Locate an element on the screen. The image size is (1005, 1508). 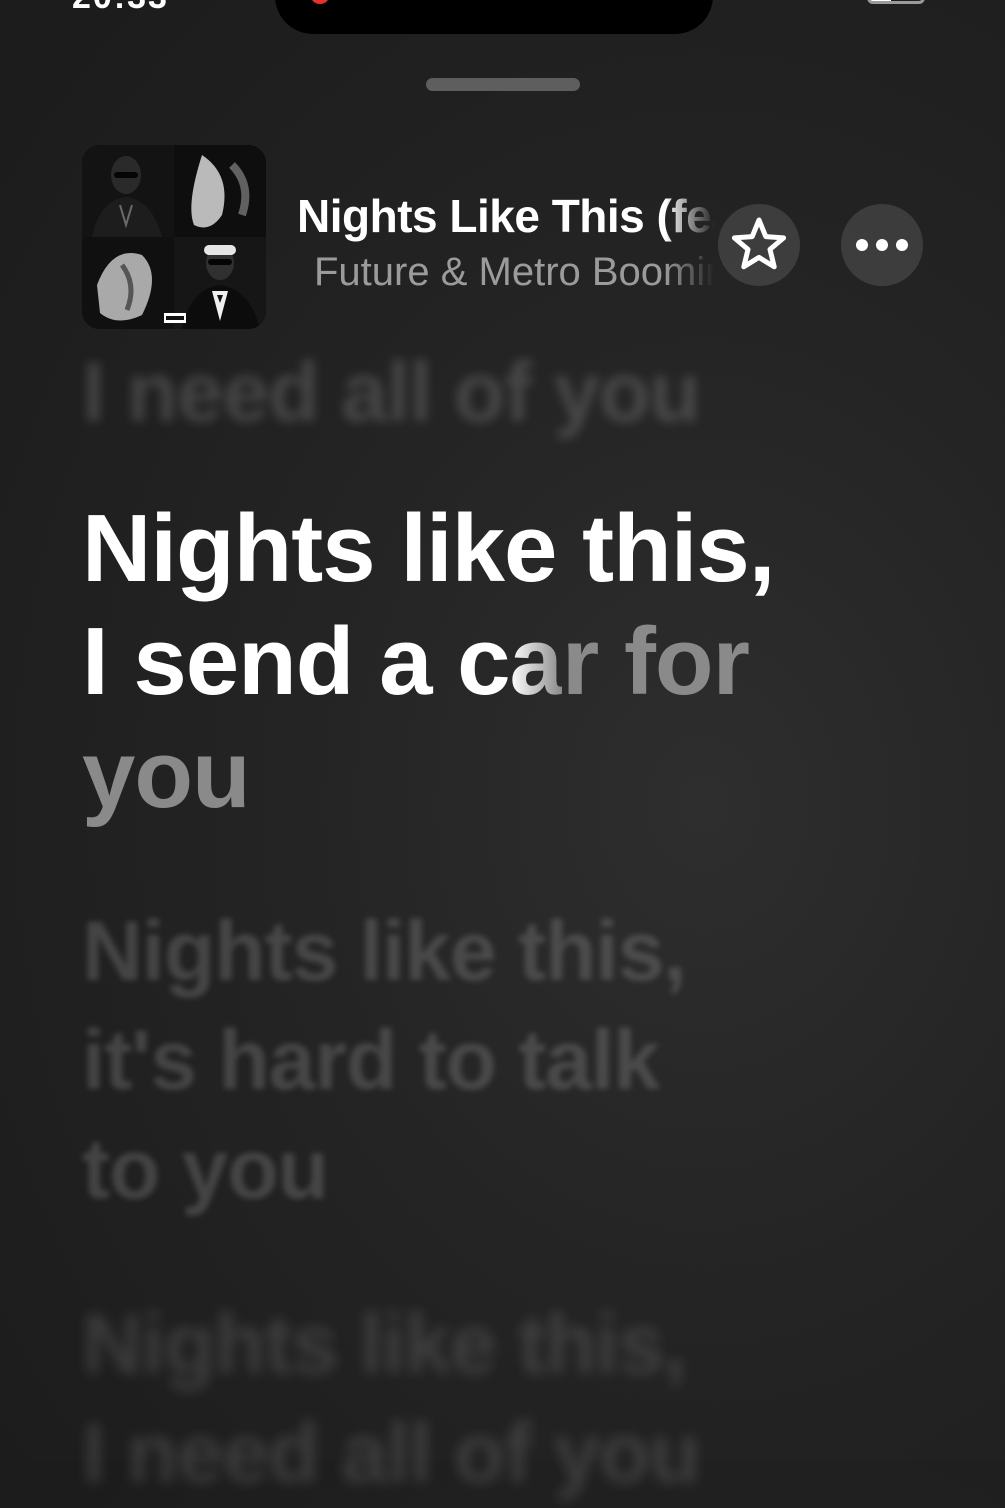
lyric-text-unsung: you is located at coordinates (166, 774).